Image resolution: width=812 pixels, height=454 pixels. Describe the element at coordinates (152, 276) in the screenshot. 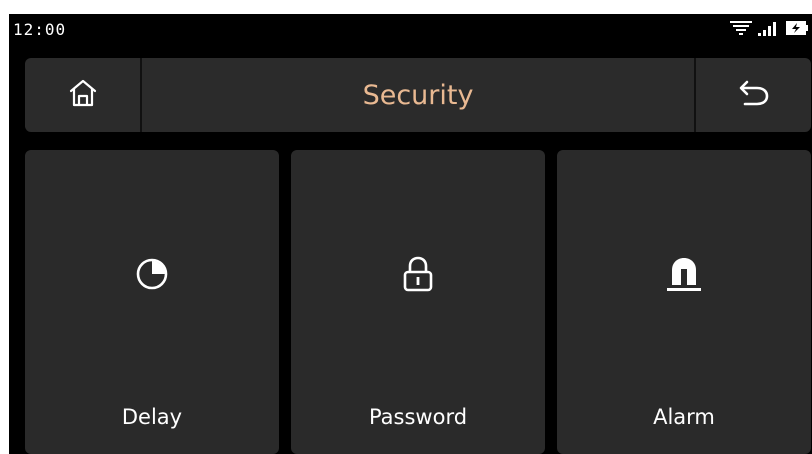

I see `timer-icon` at that location.